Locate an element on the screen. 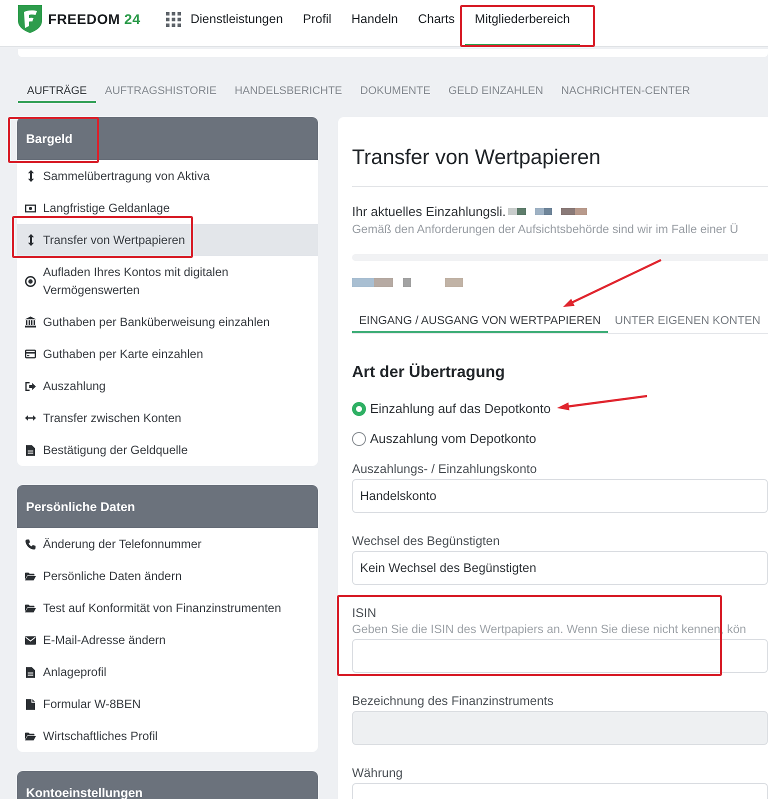  menu-item: Aufladen Ihres Kontos mit digitalen Vermögenswerten is located at coordinates (167, 281).